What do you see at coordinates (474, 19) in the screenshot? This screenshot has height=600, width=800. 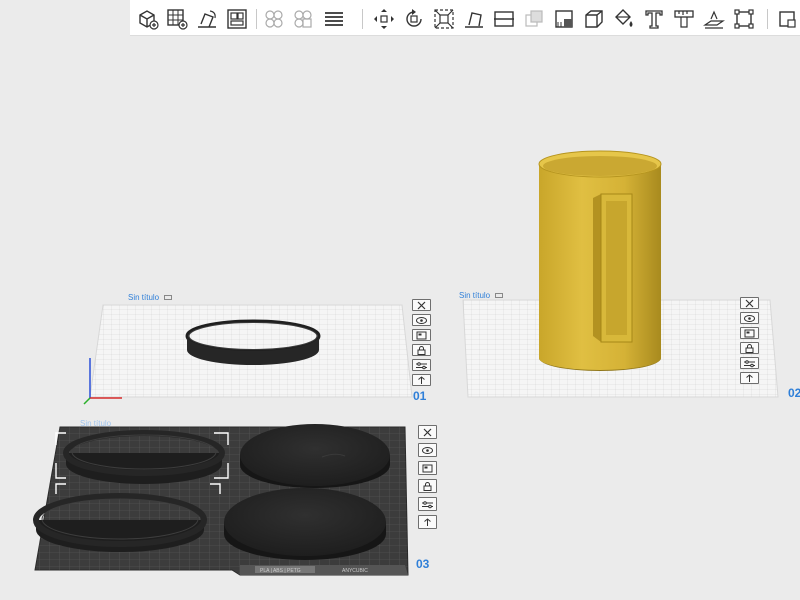 I see `lay-on-face-tool` at bounding box center [474, 19].